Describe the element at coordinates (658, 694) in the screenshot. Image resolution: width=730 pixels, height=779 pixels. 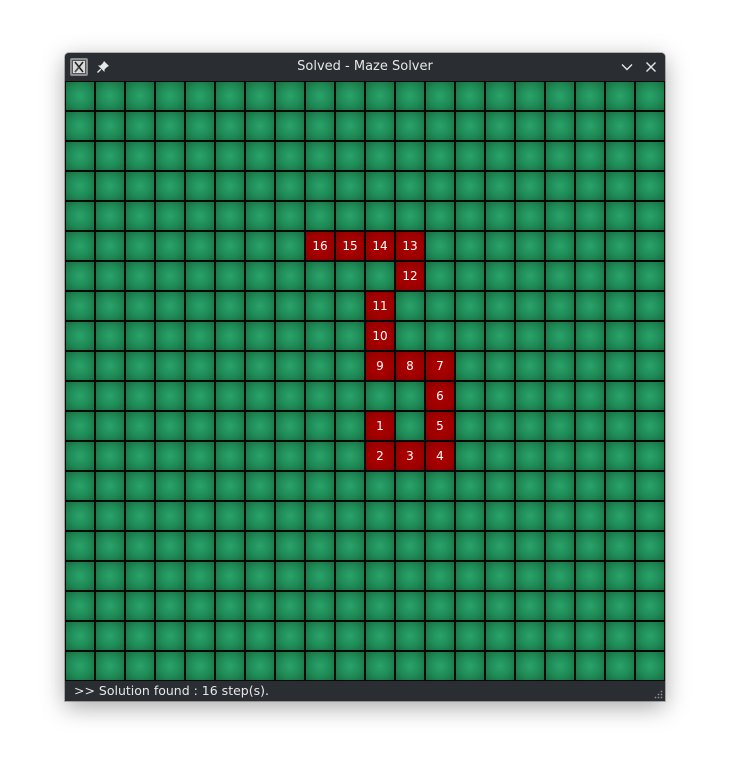
I see `resize-grip-icon` at that location.